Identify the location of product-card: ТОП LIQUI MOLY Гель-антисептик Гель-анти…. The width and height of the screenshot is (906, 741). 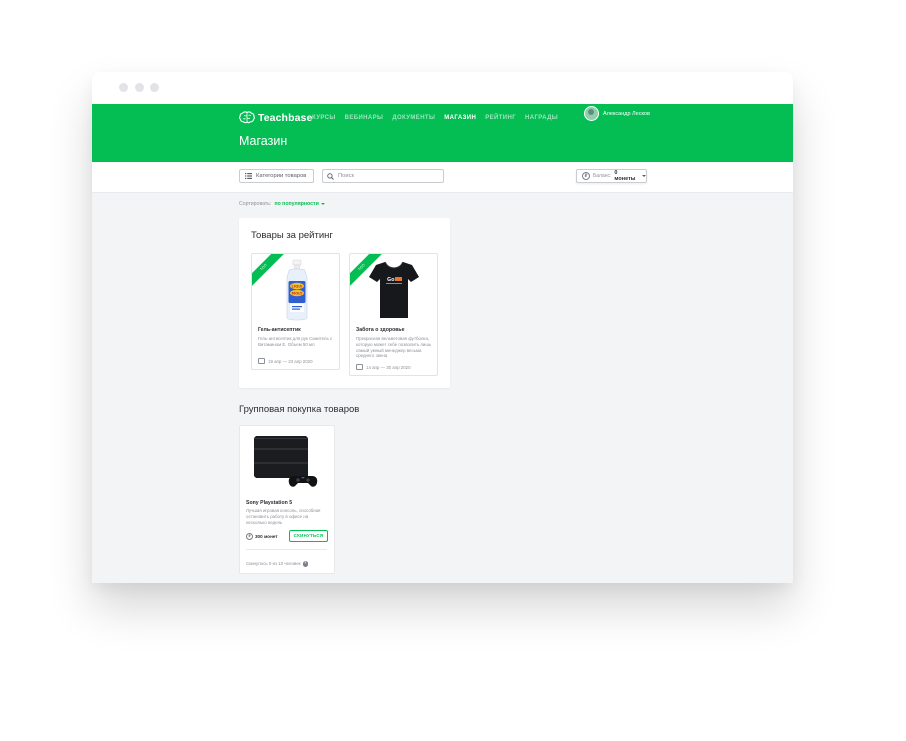
(295, 311).